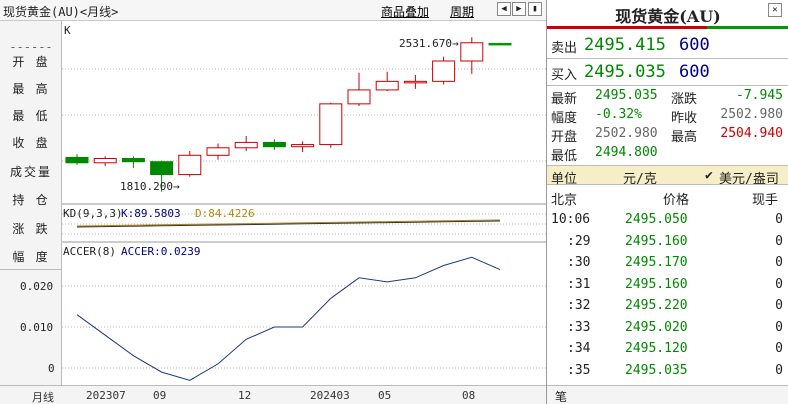  What do you see at coordinates (564, 137) in the screenshot?
I see `open-label: 开盘` at bounding box center [564, 137].